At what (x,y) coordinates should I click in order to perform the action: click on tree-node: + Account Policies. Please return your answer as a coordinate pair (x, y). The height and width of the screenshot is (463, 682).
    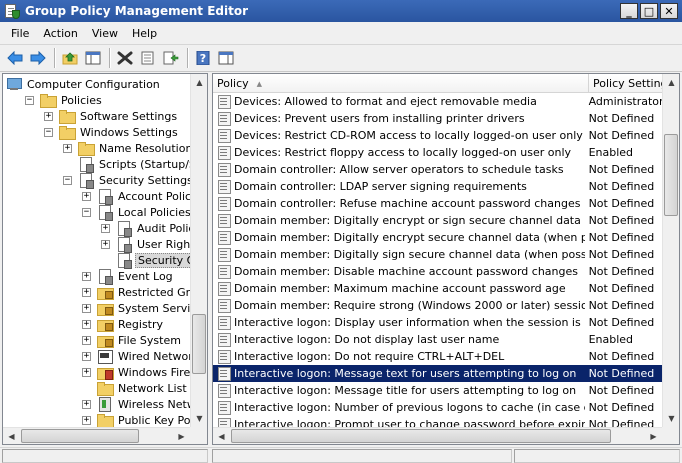
    Looking at the image, I should click on (137, 196).